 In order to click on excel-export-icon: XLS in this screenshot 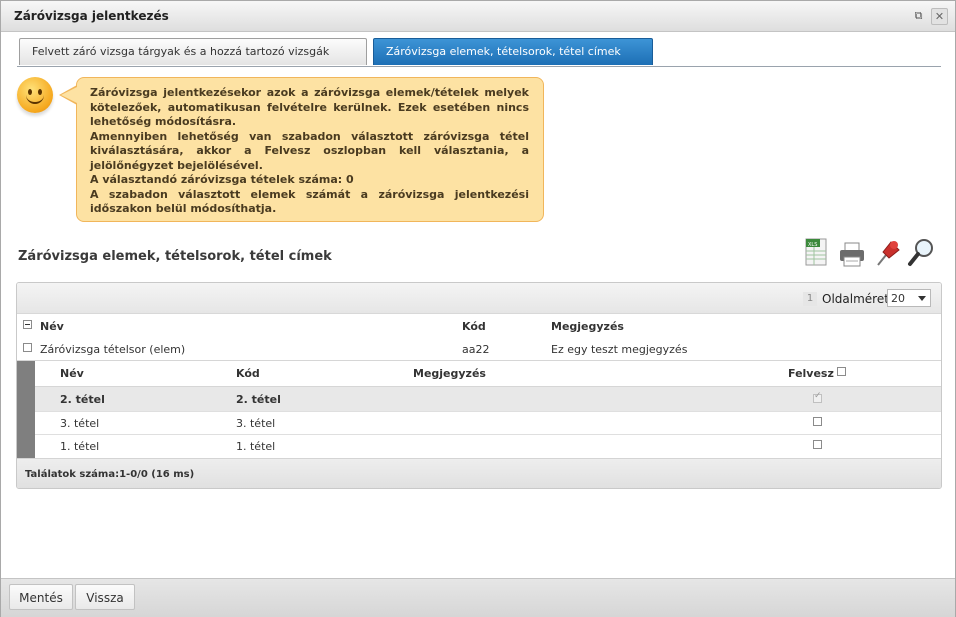, I will do `click(817, 253)`.